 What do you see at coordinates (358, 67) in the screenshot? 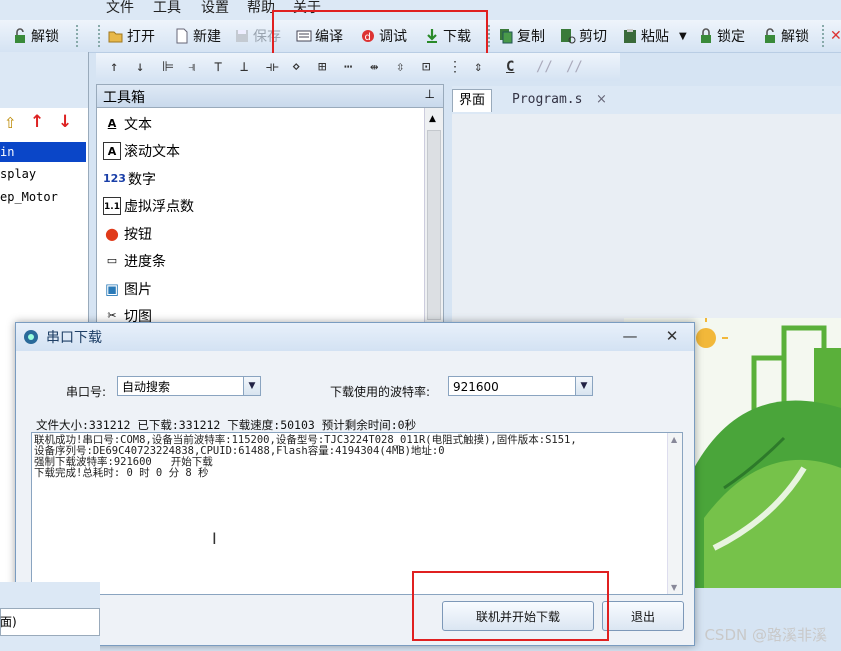
I see `align-toolbar: ↑ ↓ ⊫ ⫣ ⊤ ⊥ ⟛ ⋄ ⊞ ⋯ ⇹ ⇳ ⊡ ⋮ ⇕ C // //` at bounding box center [358, 67].